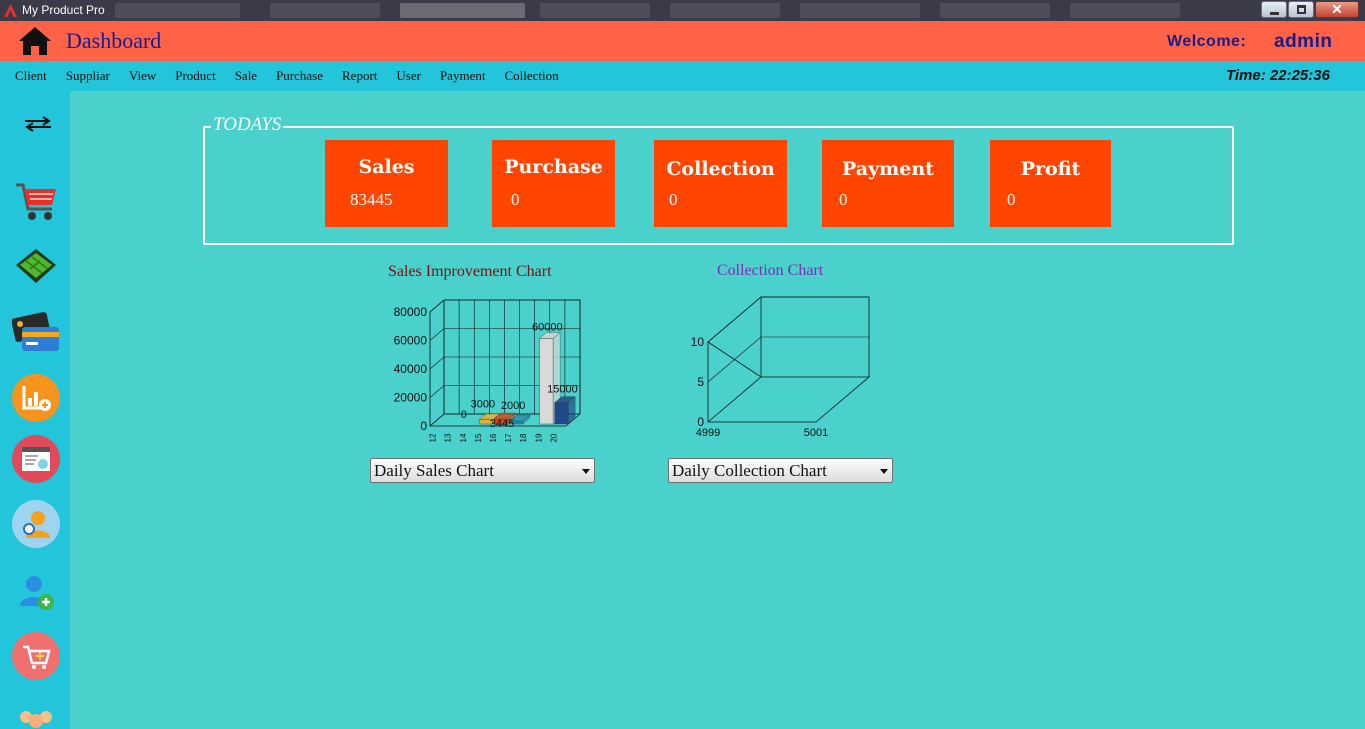 The height and width of the screenshot is (729, 1365). Describe the element at coordinates (35, 41) in the screenshot. I see `home-icon` at that location.